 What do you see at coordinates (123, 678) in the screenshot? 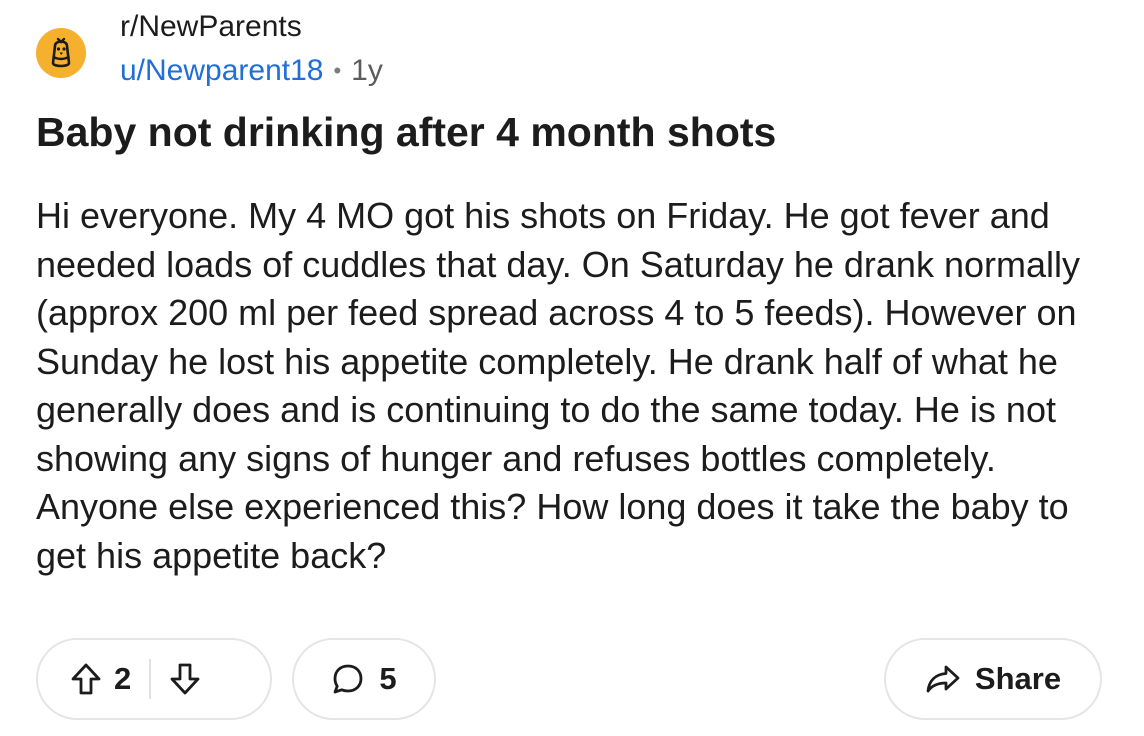
I see `vote-score: 2` at bounding box center [123, 678].